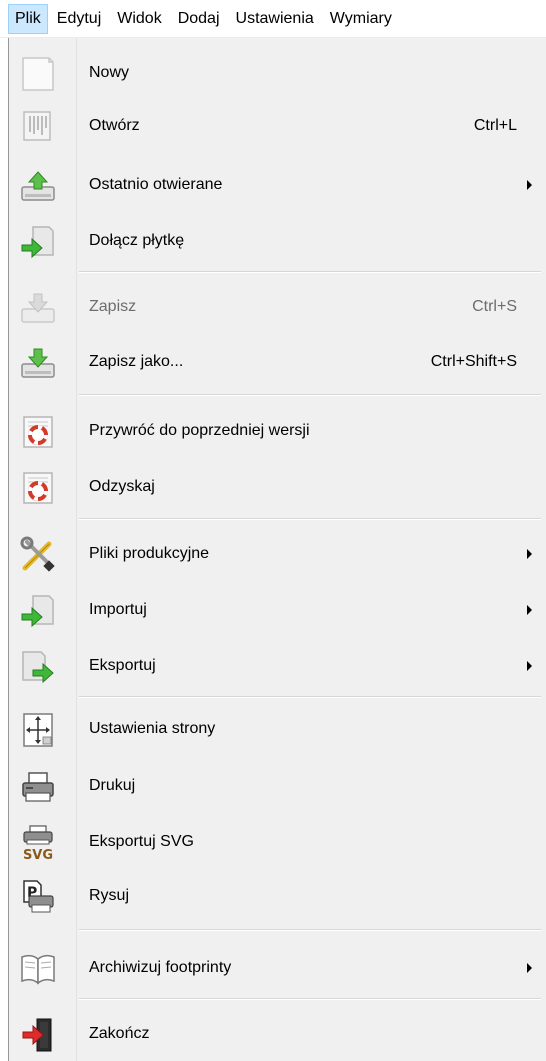 The width and height of the screenshot is (546, 1061). What do you see at coordinates (38, 1035) in the screenshot?
I see `exit-icon` at bounding box center [38, 1035].